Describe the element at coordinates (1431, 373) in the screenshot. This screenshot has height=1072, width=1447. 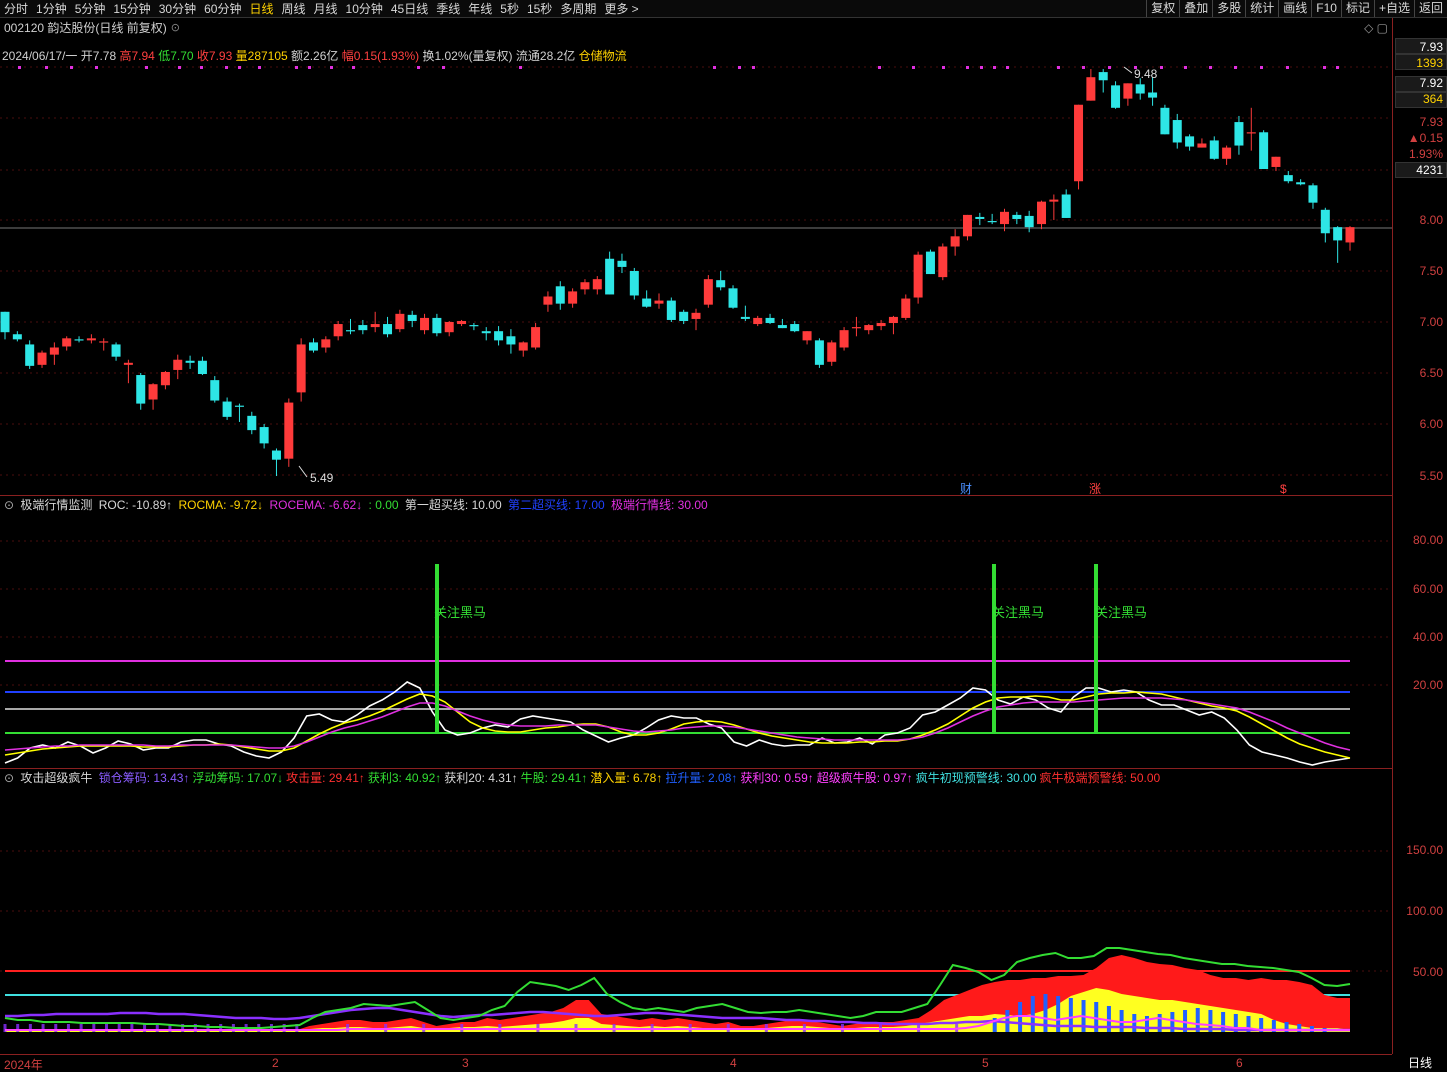
I see `price-tick-650: 6.50` at that location.